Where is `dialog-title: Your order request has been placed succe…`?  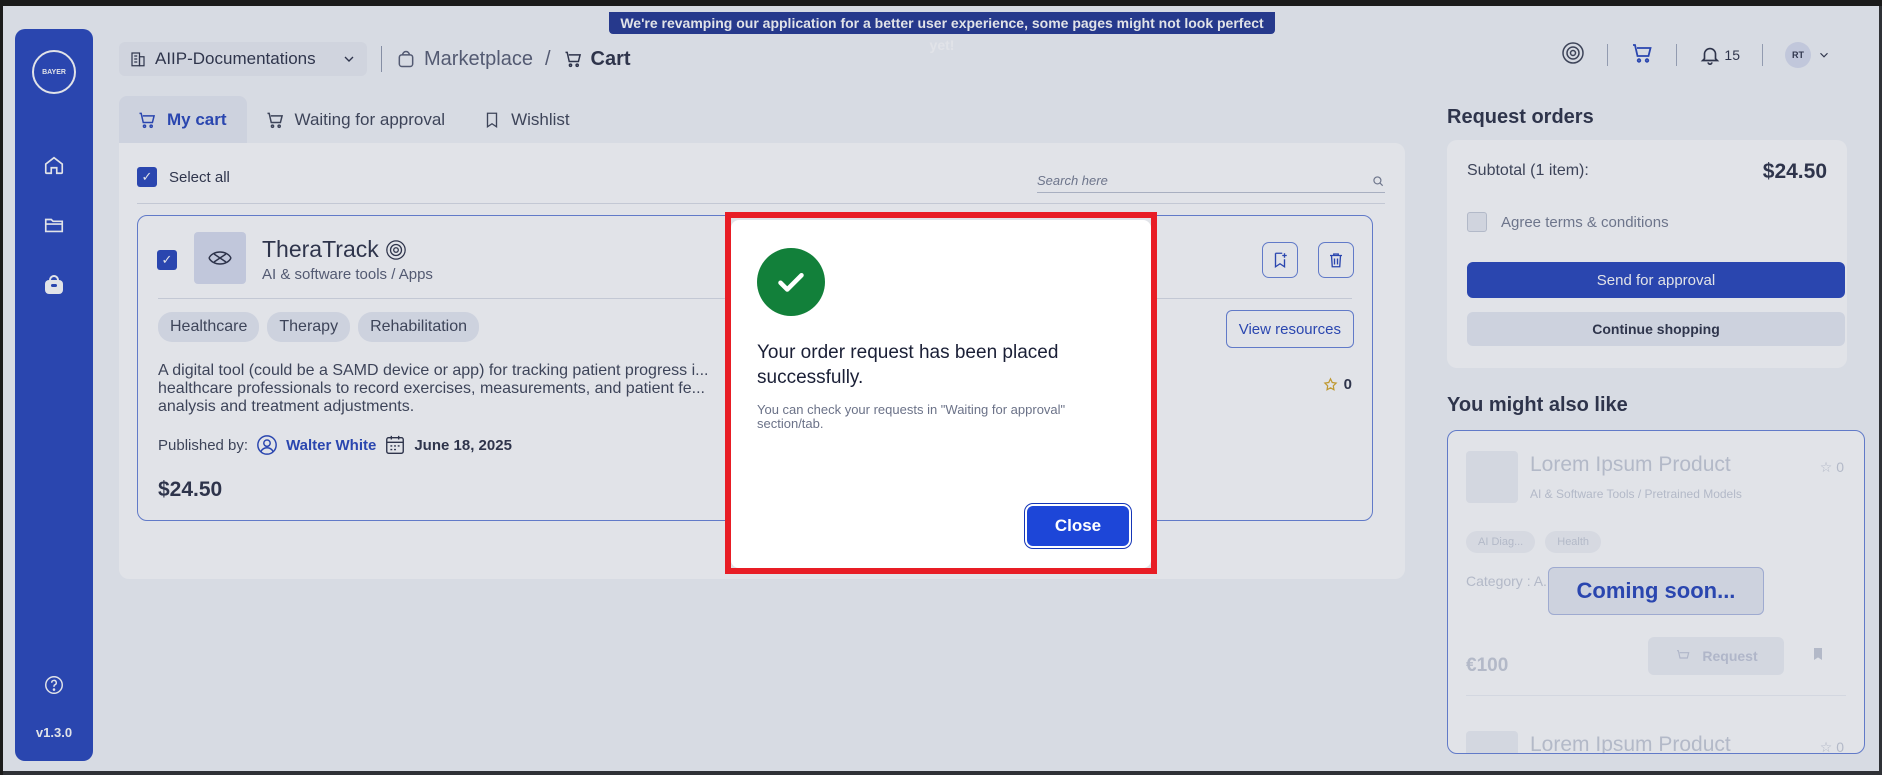
dialog-title: Your order request has been placed succe… is located at coordinates (908, 365).